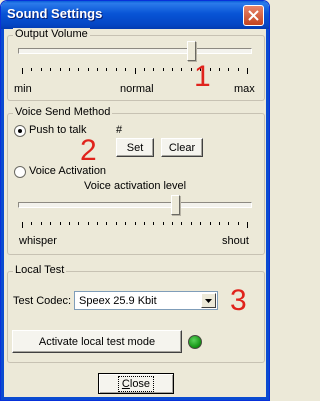 This screenshot has height=401, width=320. What do you see at coordinates (20, 172) in the screenshot?
I see `voice-activation-radio` at bounding box center [20, 172].